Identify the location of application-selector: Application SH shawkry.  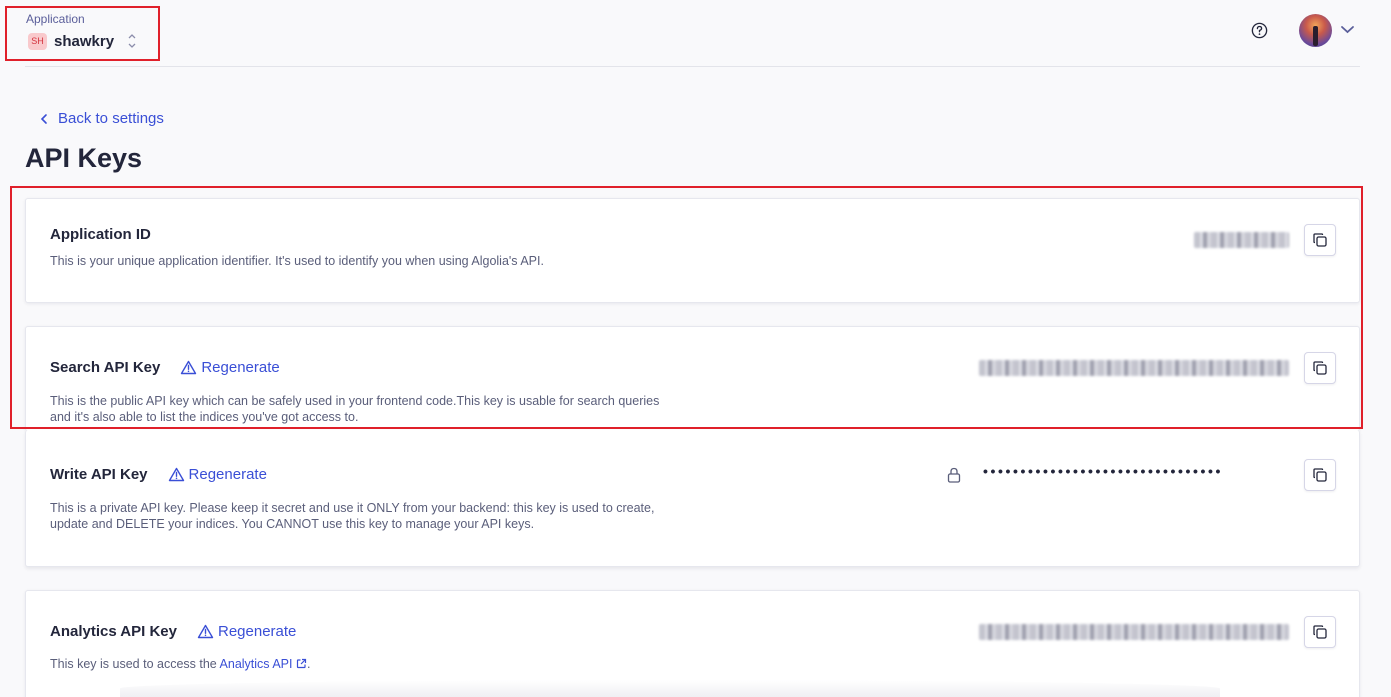
(82, 33).